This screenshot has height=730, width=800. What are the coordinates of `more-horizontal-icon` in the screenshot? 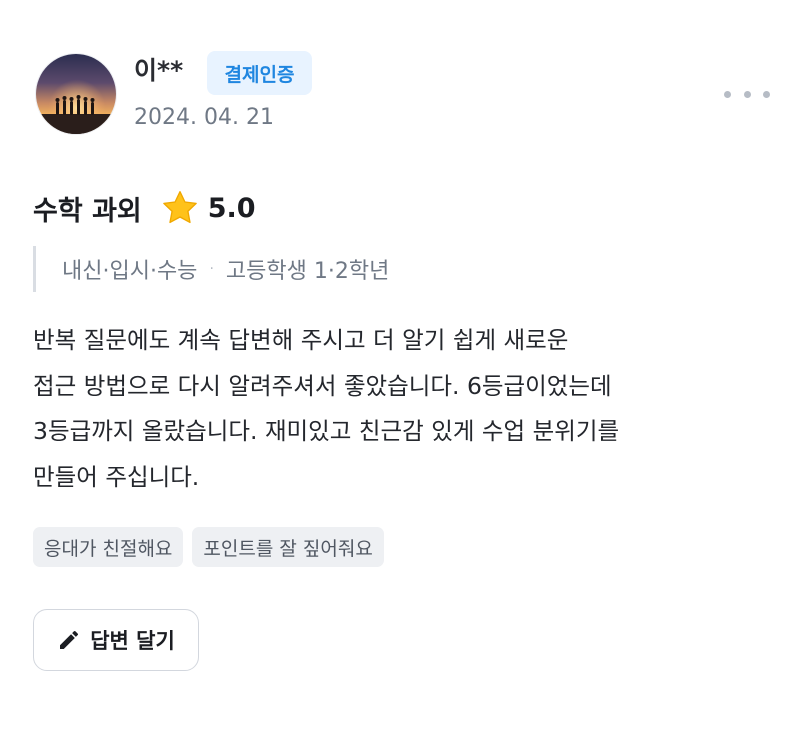 It's located at (727, 94).